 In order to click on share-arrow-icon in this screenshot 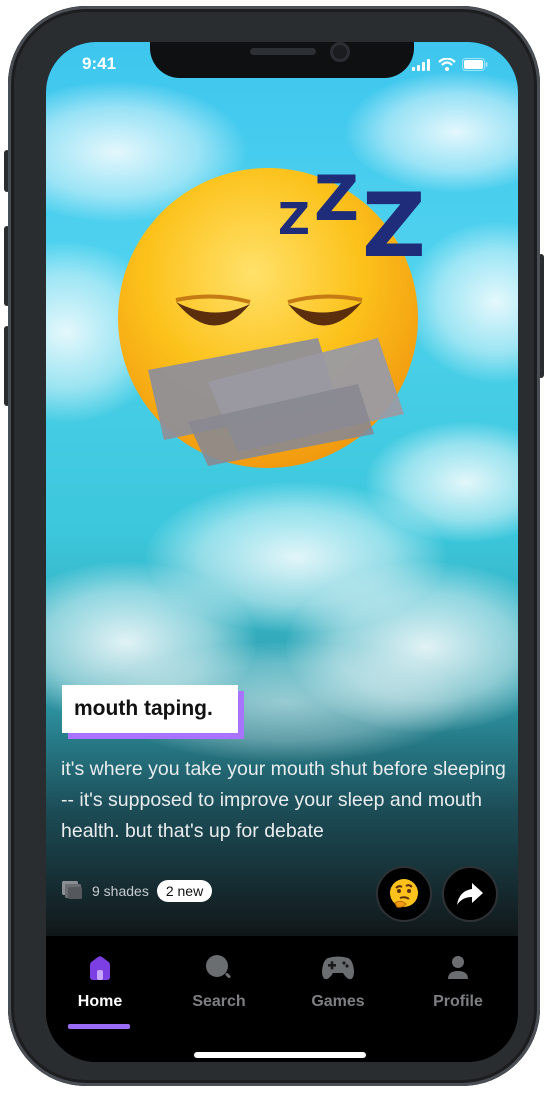, I will do `click(470, 894)`.